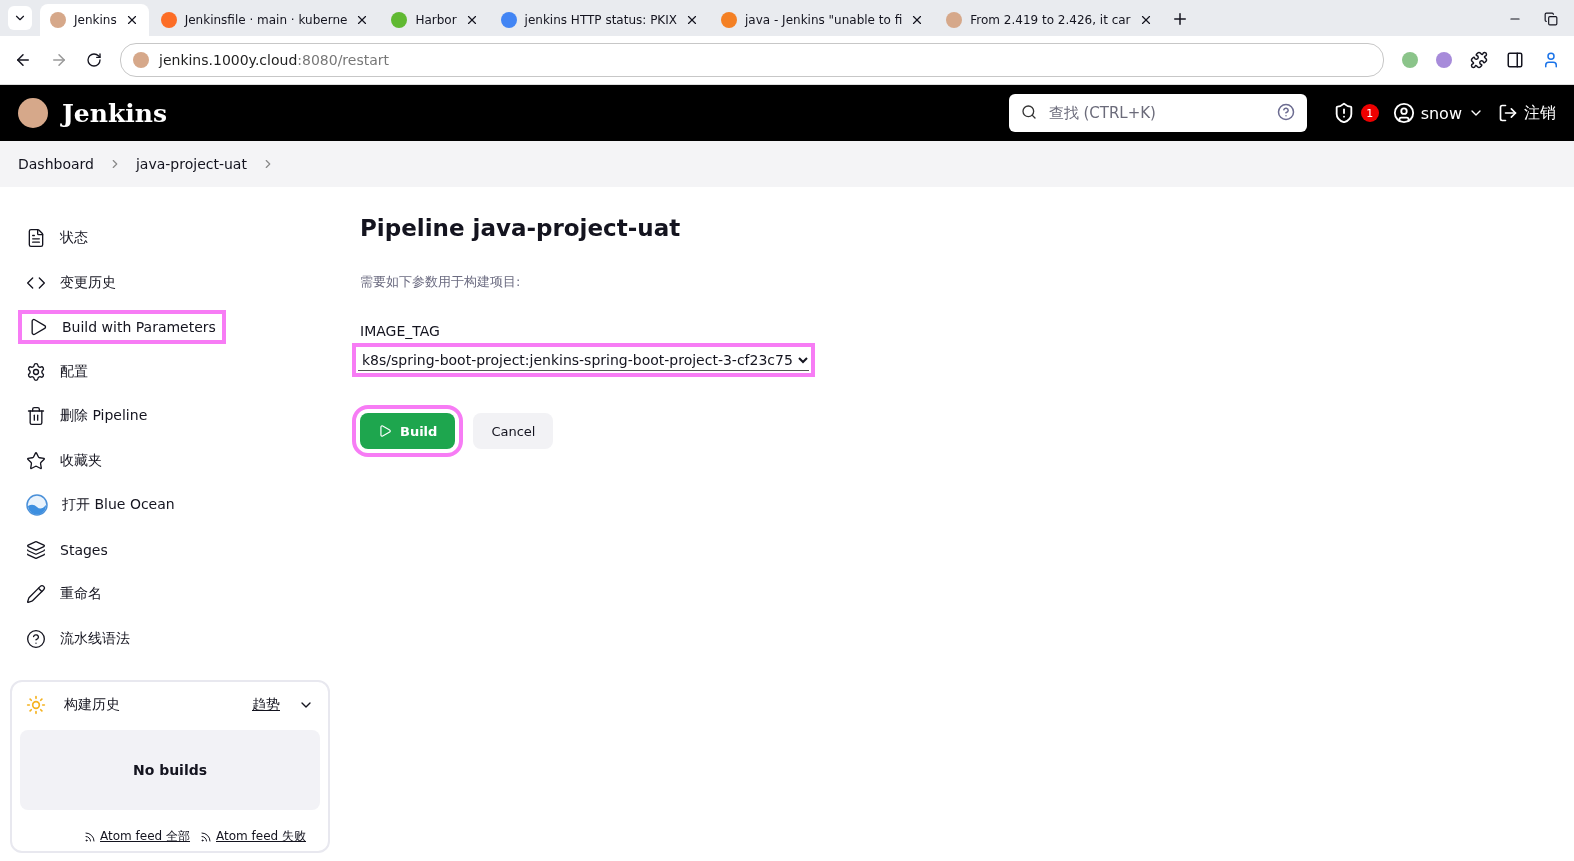 The width and height of the screenshot is (1574, 861). Describe the element at coordinates (1028, 112) in the screenshot. I see `search-icon` at that location.